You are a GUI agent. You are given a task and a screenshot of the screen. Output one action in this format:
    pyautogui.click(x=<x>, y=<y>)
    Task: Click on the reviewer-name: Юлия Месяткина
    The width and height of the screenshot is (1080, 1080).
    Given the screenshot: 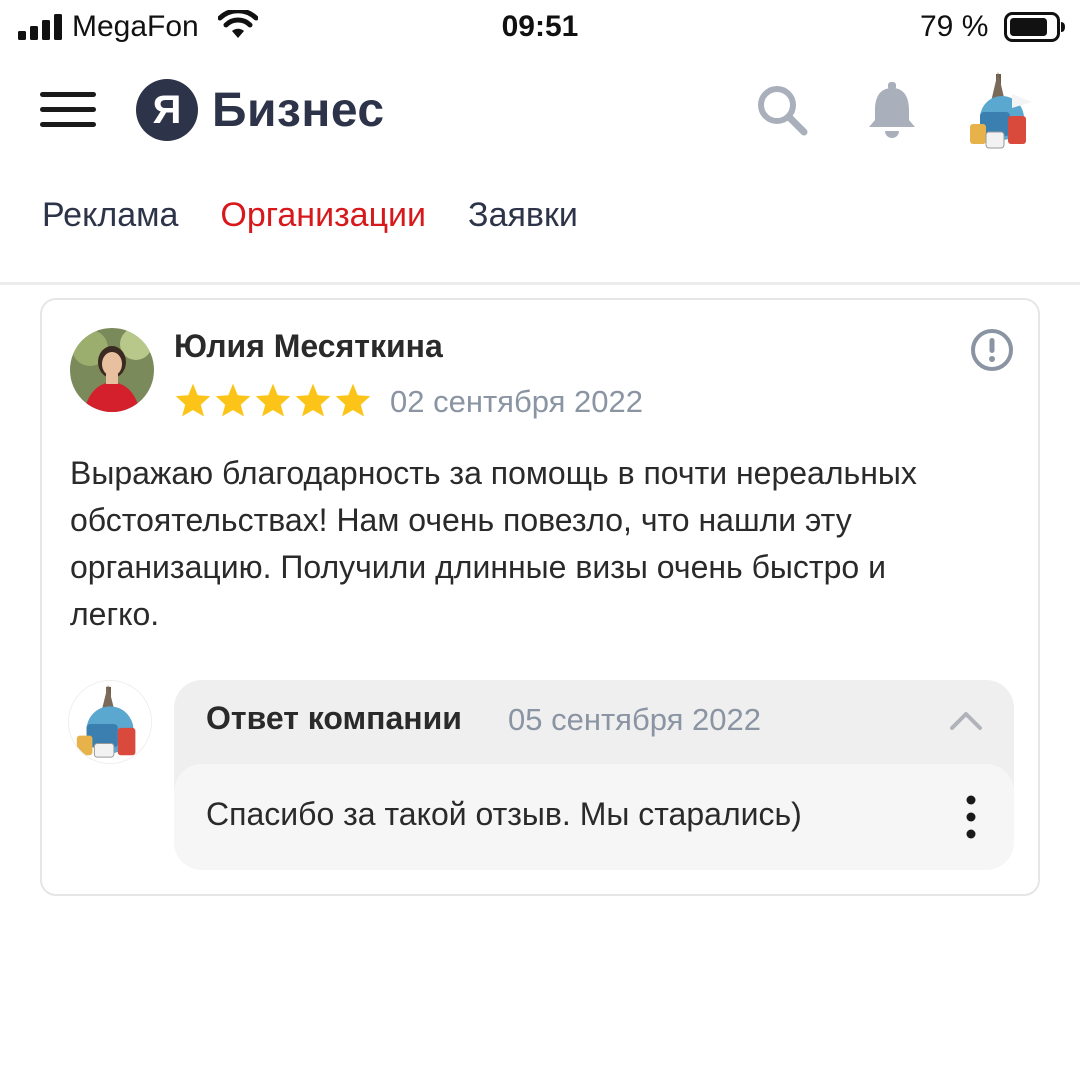 What is the action you would take?
    pyautogui.click(x=308, y=346)
    